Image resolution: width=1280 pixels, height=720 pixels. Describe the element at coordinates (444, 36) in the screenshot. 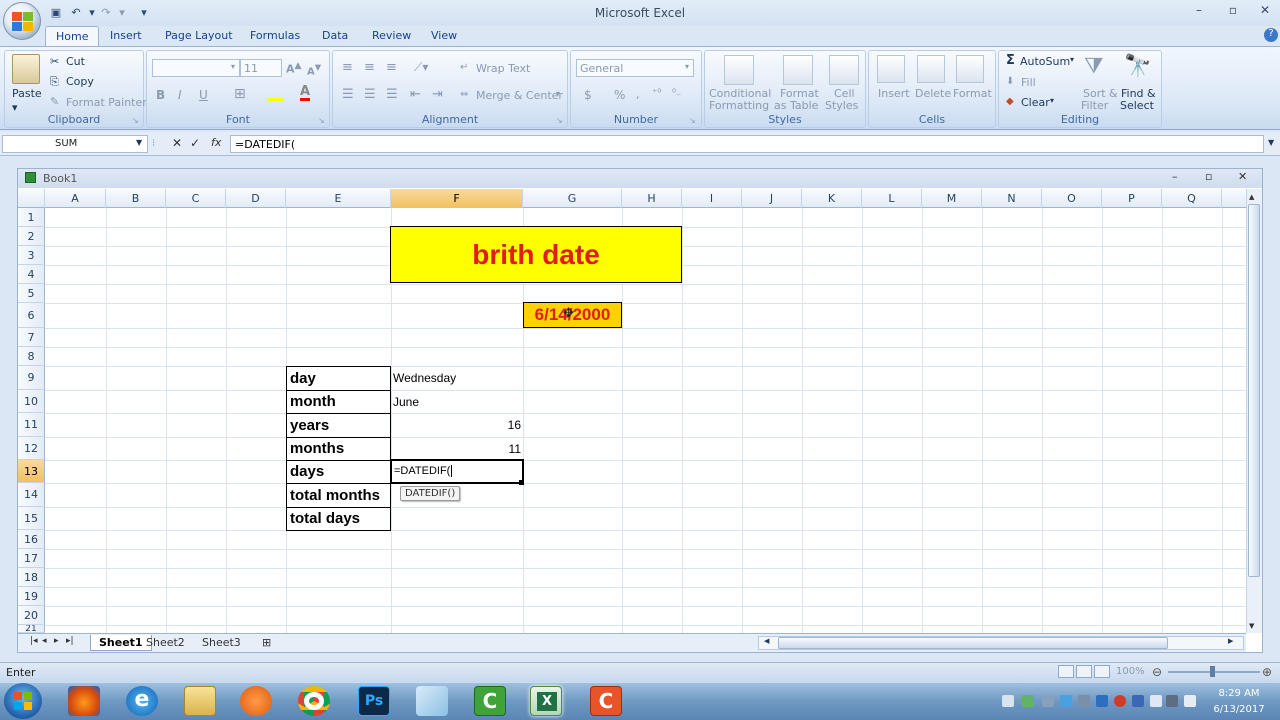

I see `tab-view: View` at that location.